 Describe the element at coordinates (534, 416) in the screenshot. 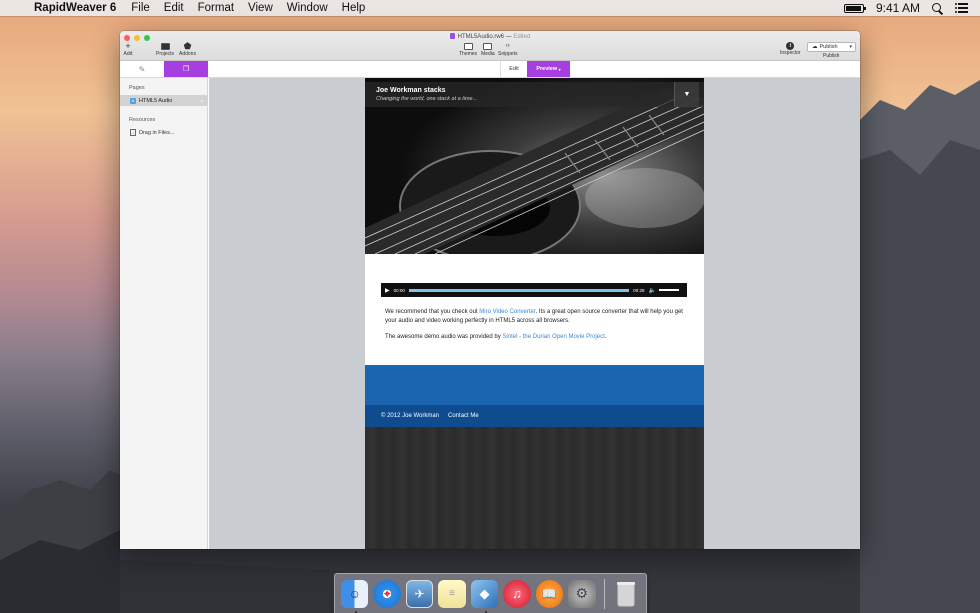

I see `footer-bar: © 2012 Joe Workman Contact Me` at that location.